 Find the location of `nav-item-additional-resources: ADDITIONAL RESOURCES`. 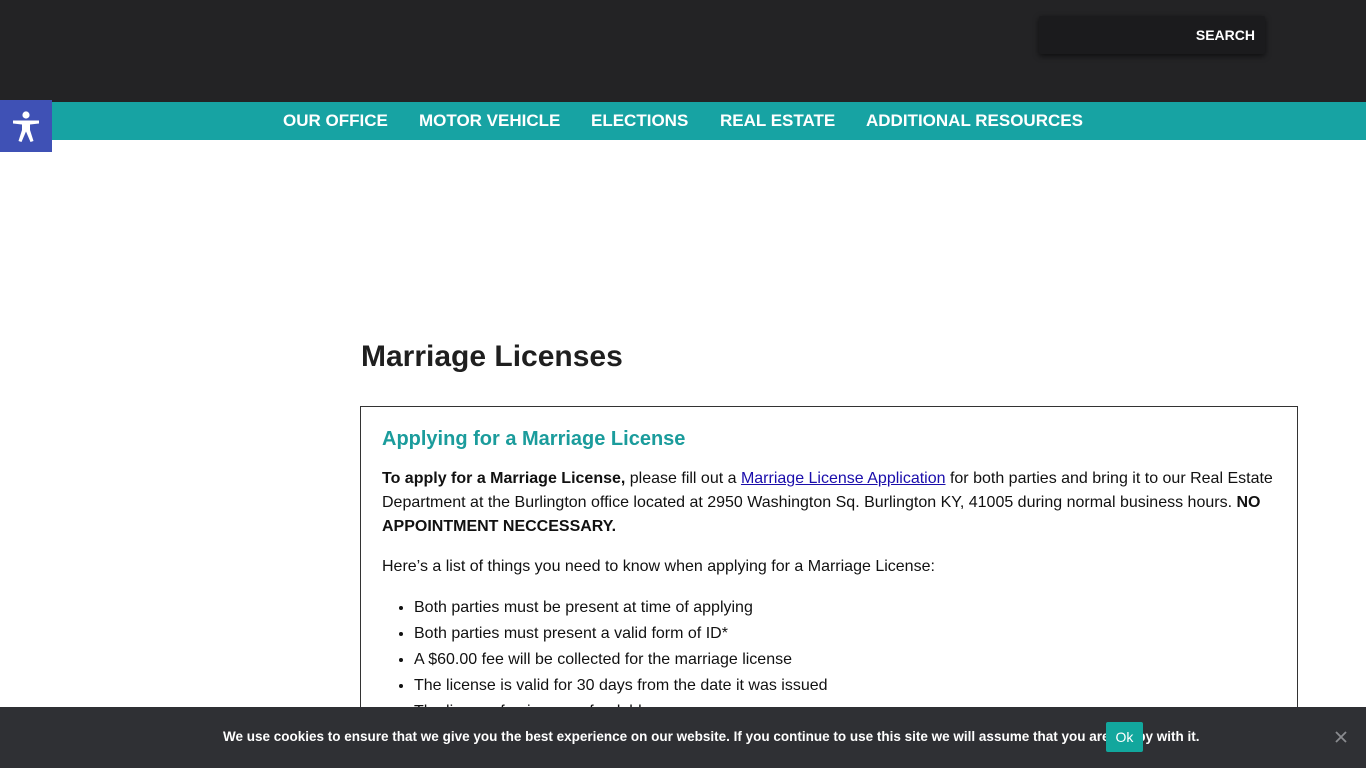

nav-item-additional-resources: ADDITIONAL RESOURCES is located at coordinates (974, 121).